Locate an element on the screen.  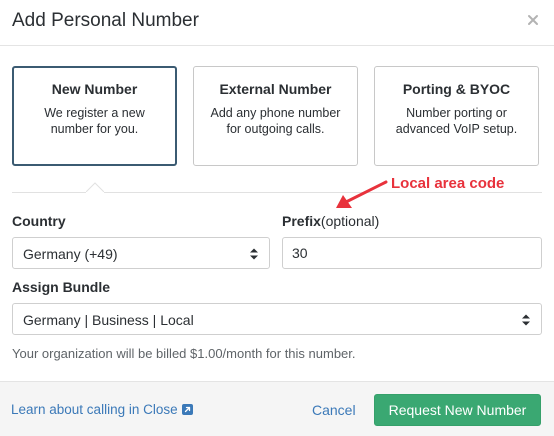
option-title: New Number is located at coordinates (94, 89).